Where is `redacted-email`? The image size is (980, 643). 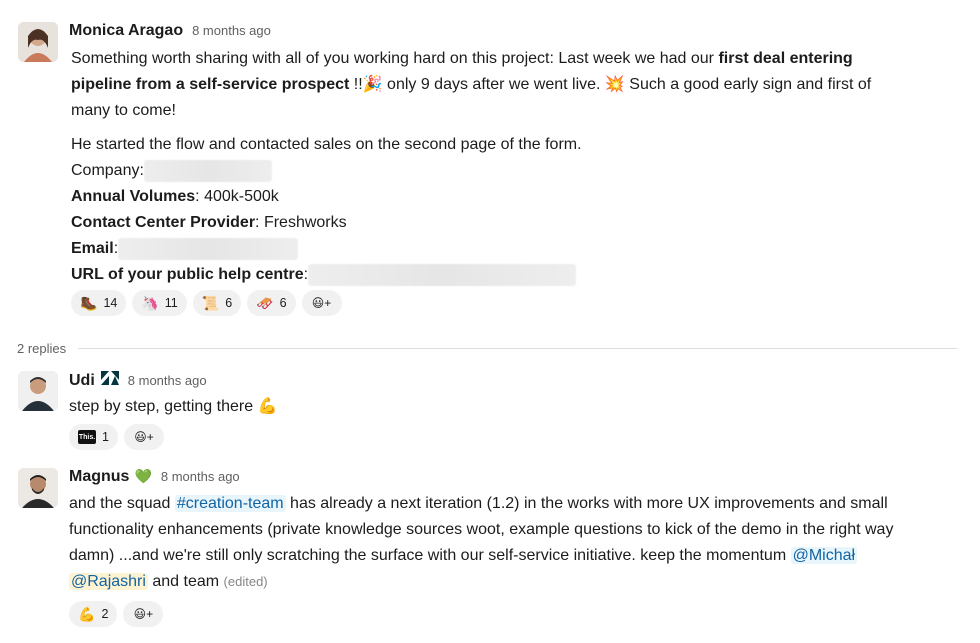
redacted-email is located at coordinates (208, 248).